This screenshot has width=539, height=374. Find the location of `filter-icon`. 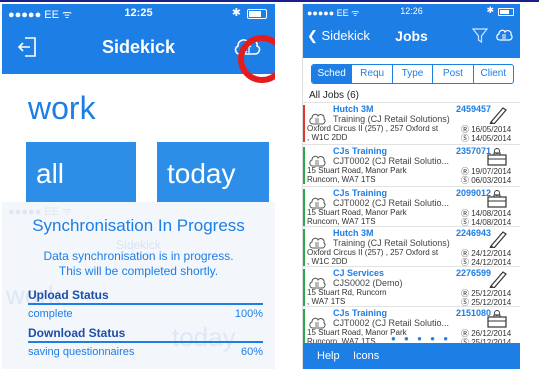

filter-icon is located at coordinates (480, 35).